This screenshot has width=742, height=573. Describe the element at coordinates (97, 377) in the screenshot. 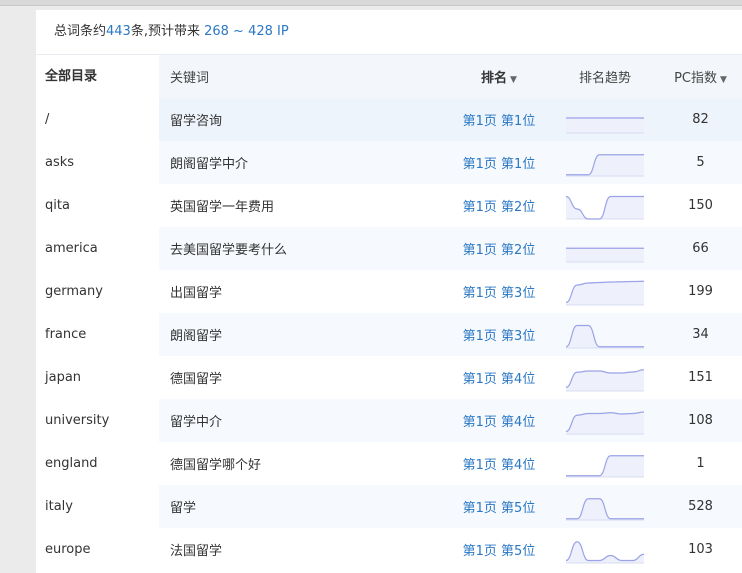

I see `directory-item: japan` at that location.